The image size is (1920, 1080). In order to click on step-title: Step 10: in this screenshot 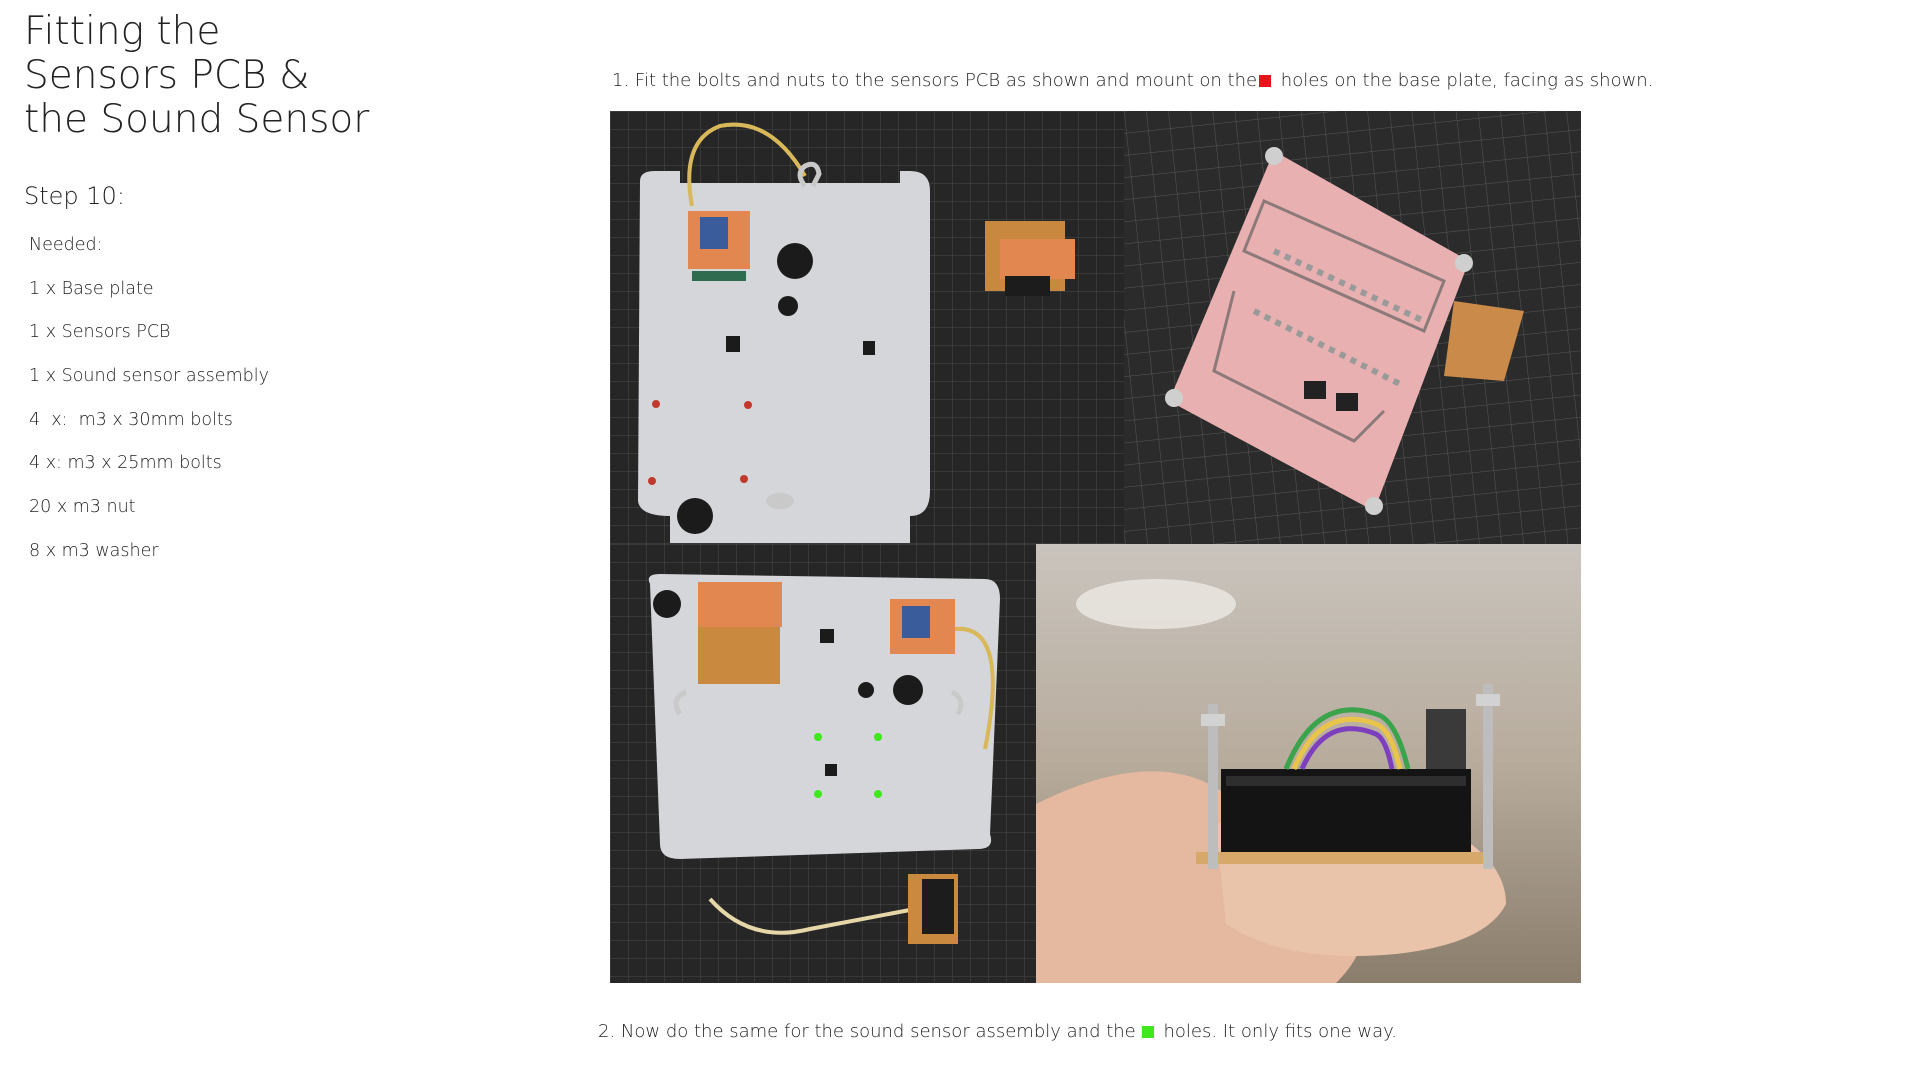, I will do `click(74, 196)`.